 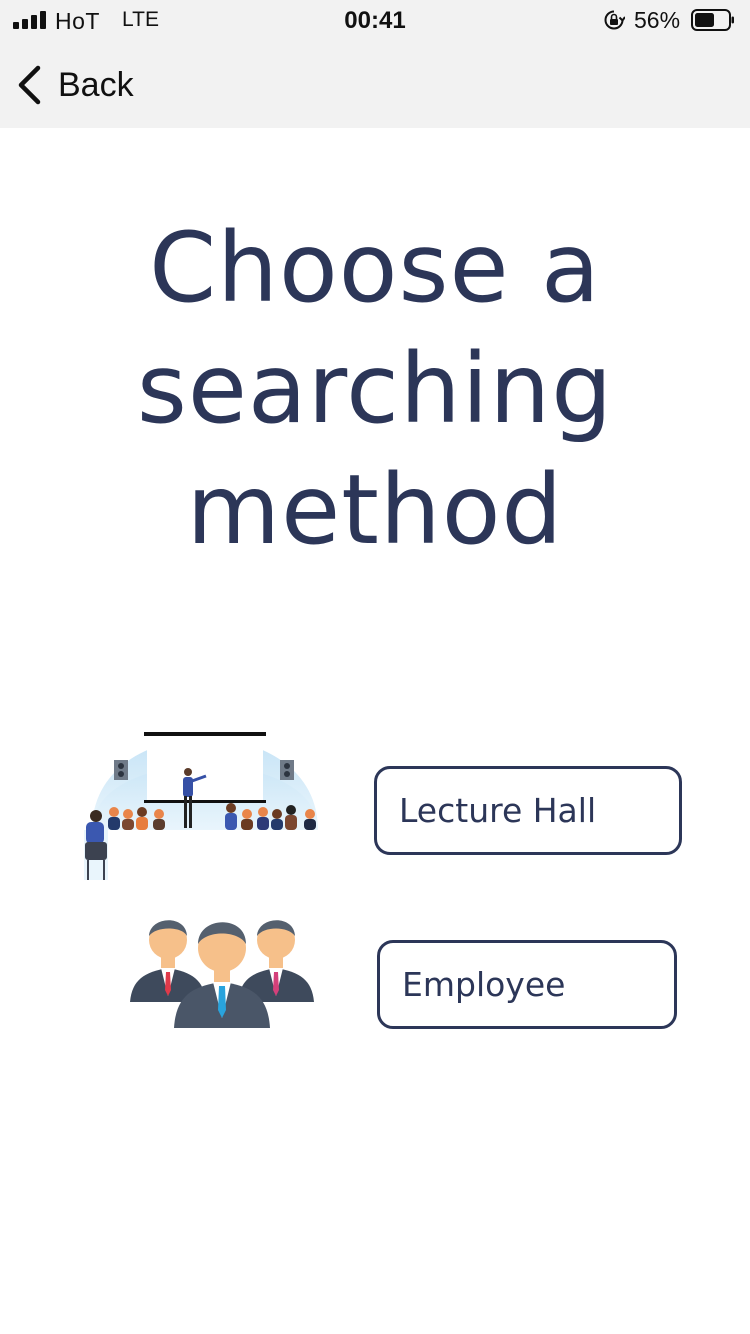 I want to click on lecture-hall-label: Lecture Hall, so click(x=498, y=810).